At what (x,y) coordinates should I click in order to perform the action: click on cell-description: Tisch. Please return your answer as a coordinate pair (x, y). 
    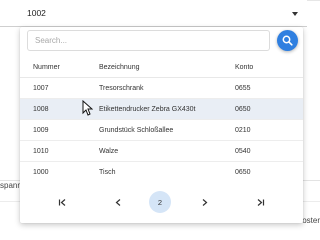
    Looking at the image, I should click on (107, 172).